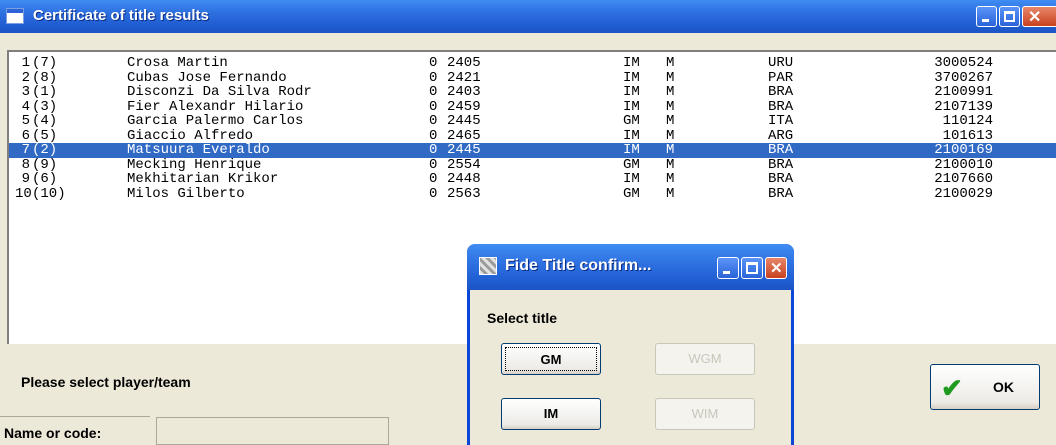  What do you see at coordinates (963, 193) in the screenshot?
I see `player-id: 2100029` at bounding box center [963, 193].